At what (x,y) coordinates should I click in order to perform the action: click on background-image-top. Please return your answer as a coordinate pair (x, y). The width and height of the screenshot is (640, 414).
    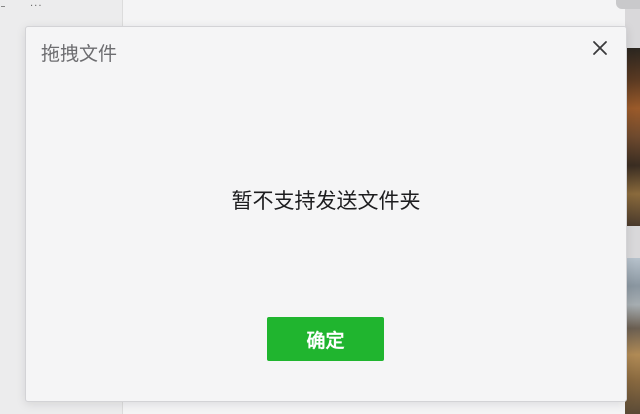
    Looking at the image, I should click on (628, 4).